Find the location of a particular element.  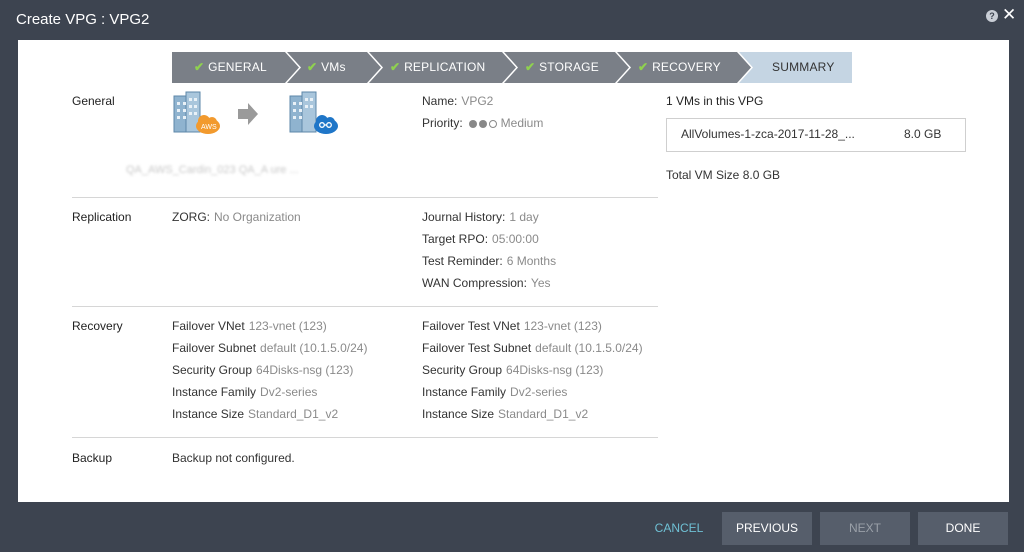

step-label: RECOVERY is located at coordinates (686, 67).